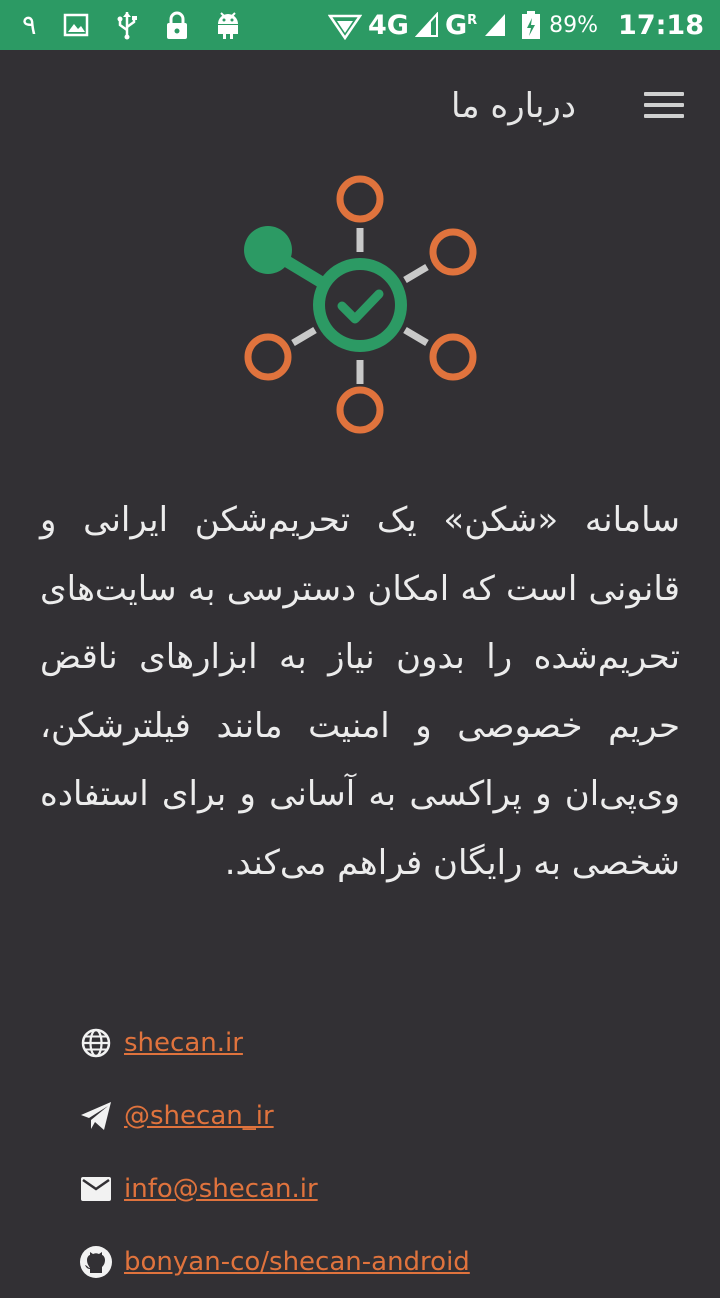 The height and width of the screenshot is (1298, 720). What do you see at coordinates (221, 1189) in the screenshot?
I see `link-email-text: info@shecan.ir` at bounding box center [221, 1189].